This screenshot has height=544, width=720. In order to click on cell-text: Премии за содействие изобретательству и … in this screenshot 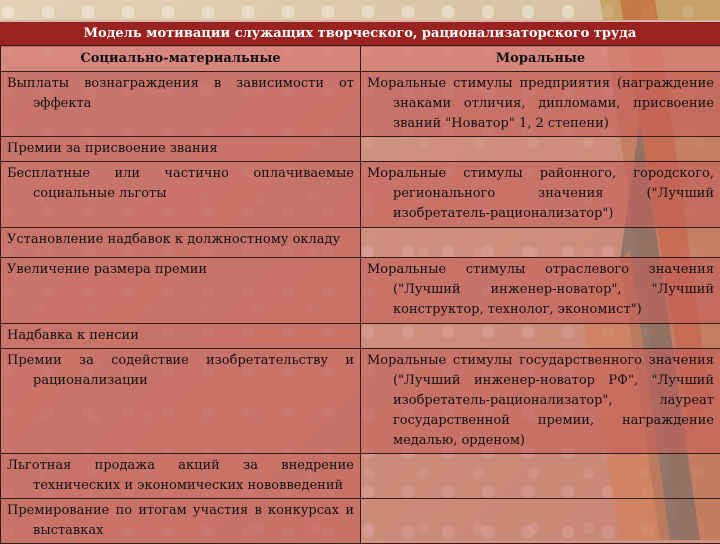, I will do `click(180, 371)`.